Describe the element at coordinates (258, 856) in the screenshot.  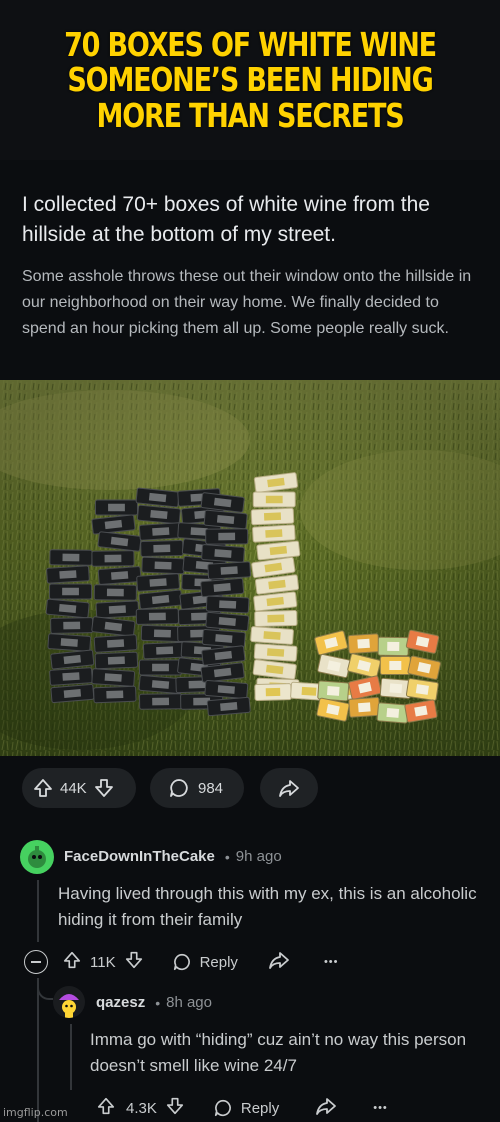
I see `comment-time: 9h ago` at that location.